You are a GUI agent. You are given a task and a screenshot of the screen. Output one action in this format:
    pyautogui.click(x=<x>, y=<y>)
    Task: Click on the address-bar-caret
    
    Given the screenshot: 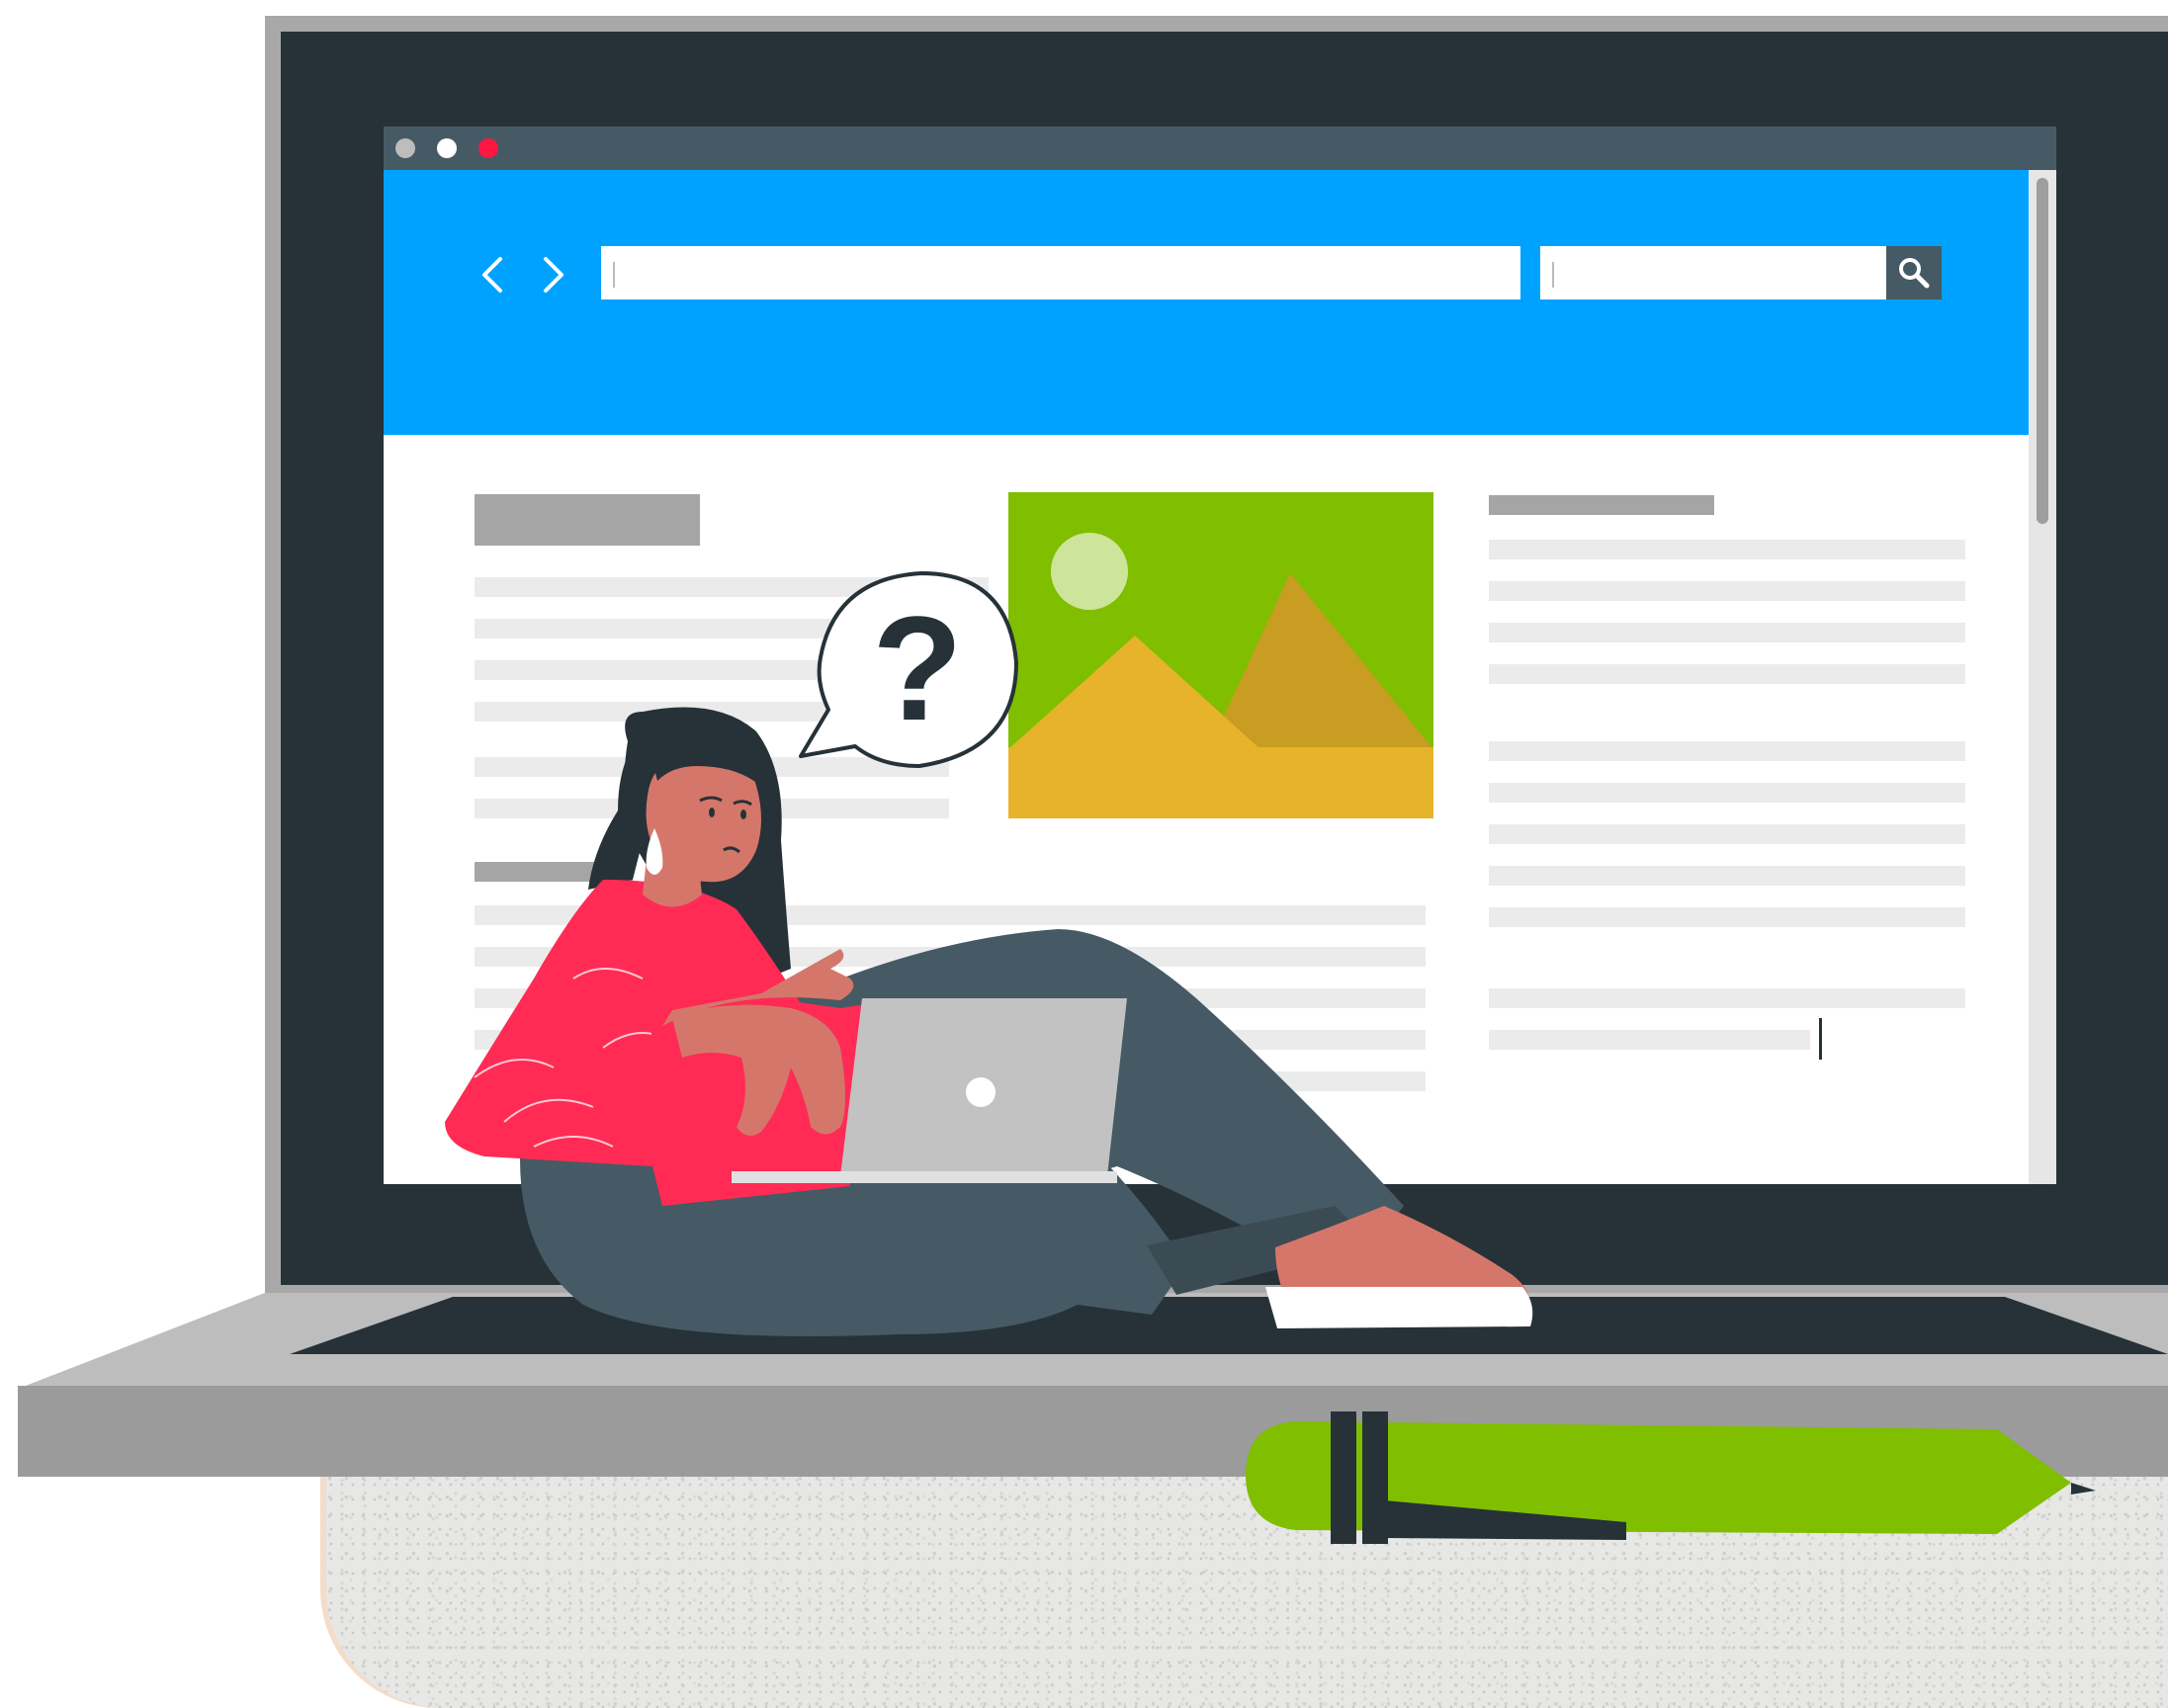 What is the action you would take?
    pyautogui.click(x=614, y=275)
    